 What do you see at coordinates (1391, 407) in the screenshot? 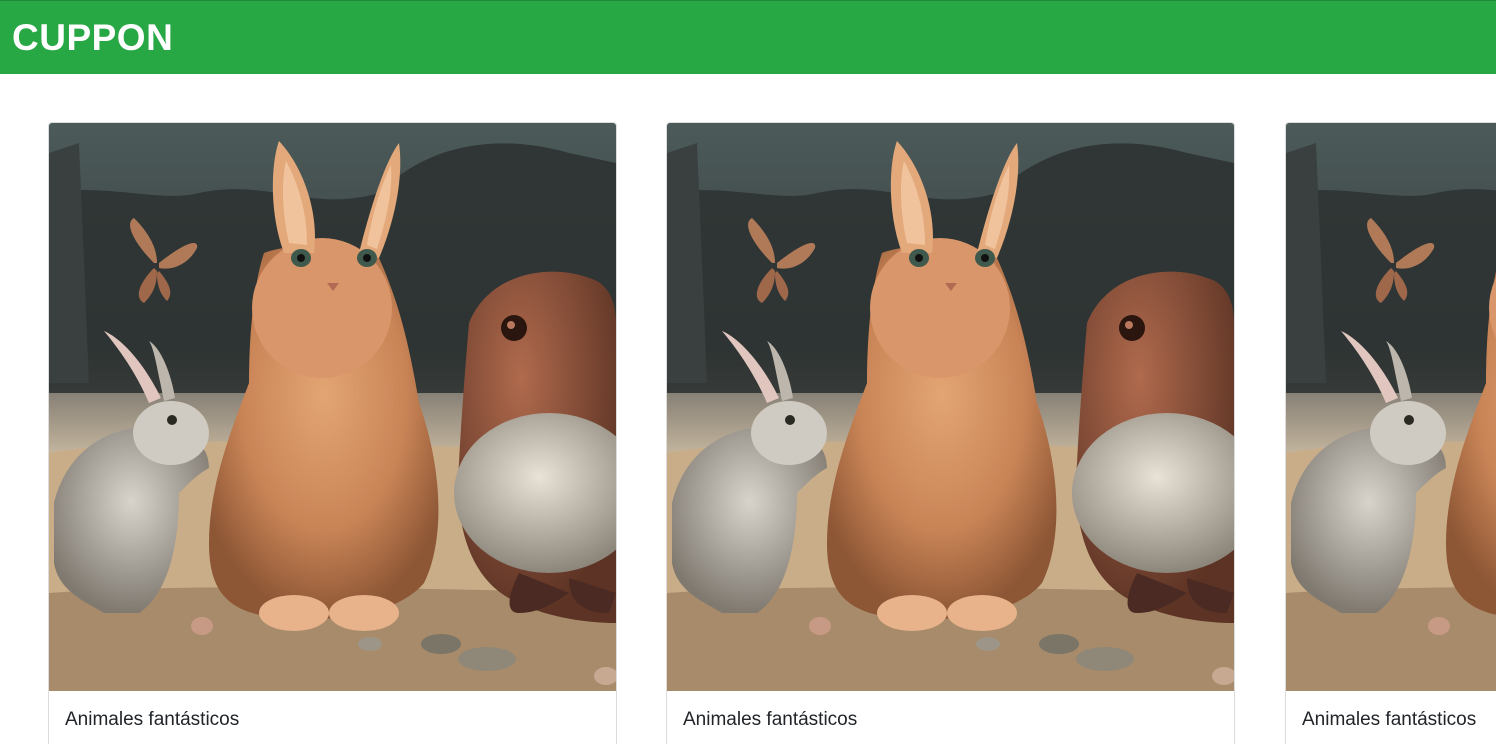
I see `fantasy-animals-image` at bounding box center [1391, 407].